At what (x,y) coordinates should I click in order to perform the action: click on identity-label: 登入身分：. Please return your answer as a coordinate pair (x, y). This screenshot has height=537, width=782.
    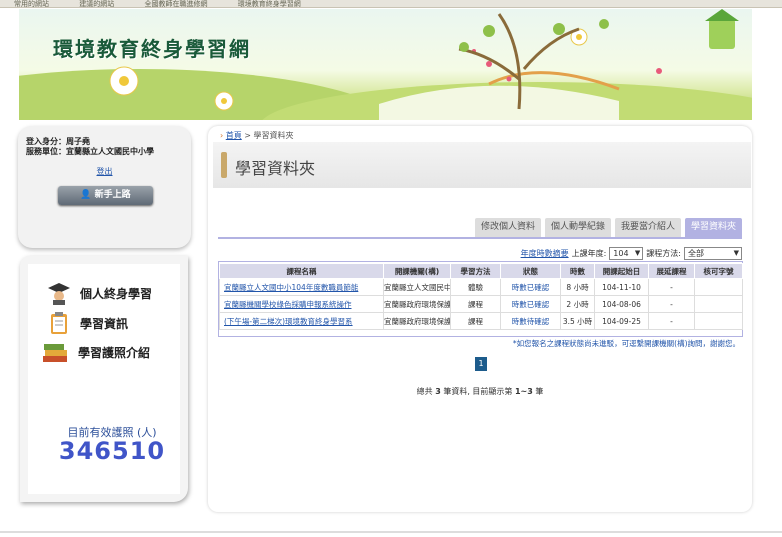
    Looking at the image, I should click on (46, 141).